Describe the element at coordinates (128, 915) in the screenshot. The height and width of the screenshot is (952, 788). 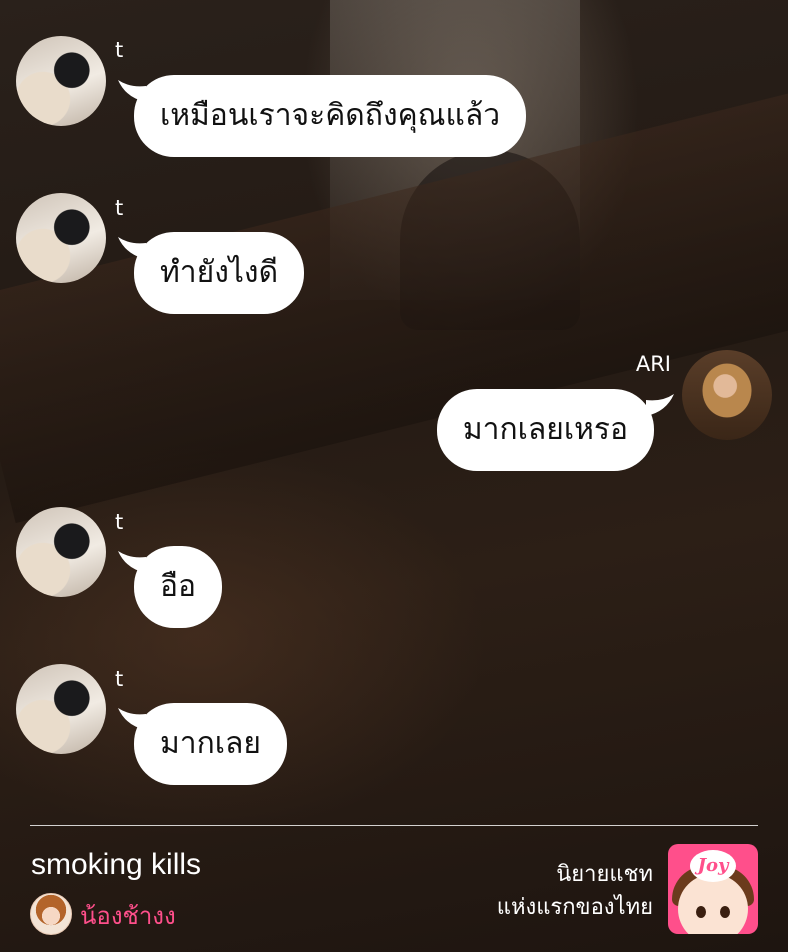
I see `author-name: น้องช้างง` at that location.